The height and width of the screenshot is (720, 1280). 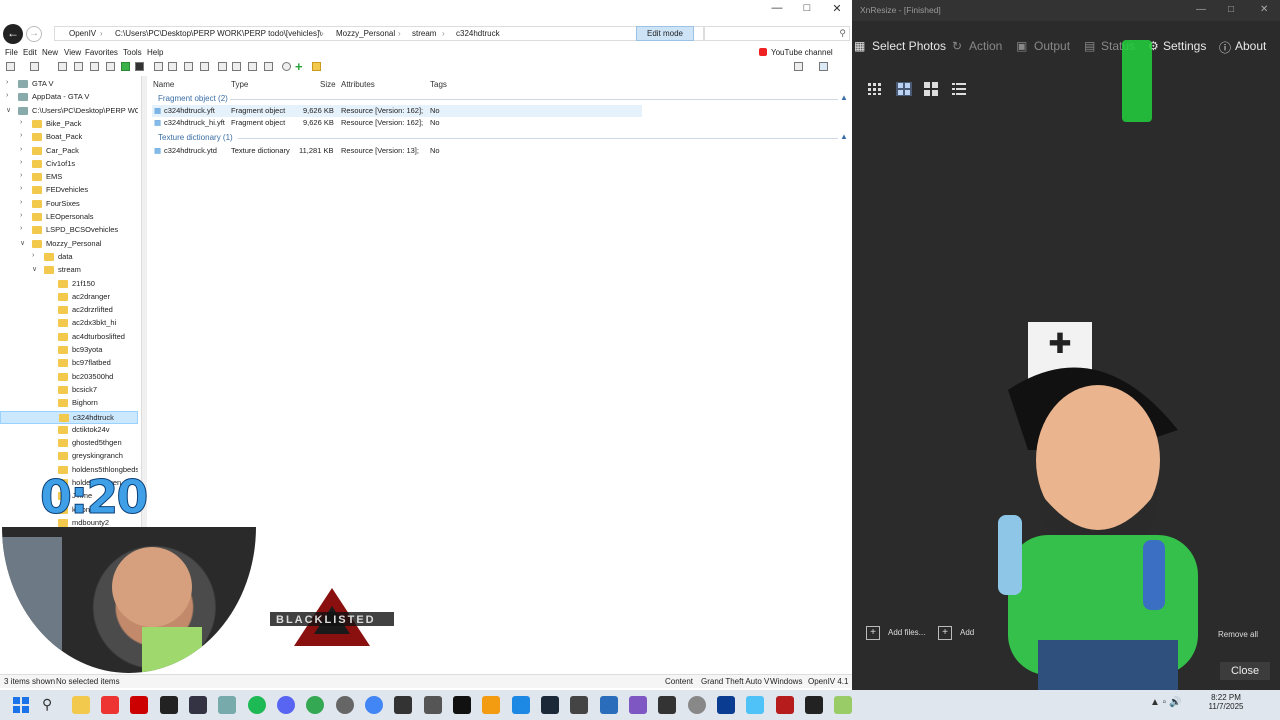 I want to click on group-header: Fragment object (2), so click(x=193, y=98).